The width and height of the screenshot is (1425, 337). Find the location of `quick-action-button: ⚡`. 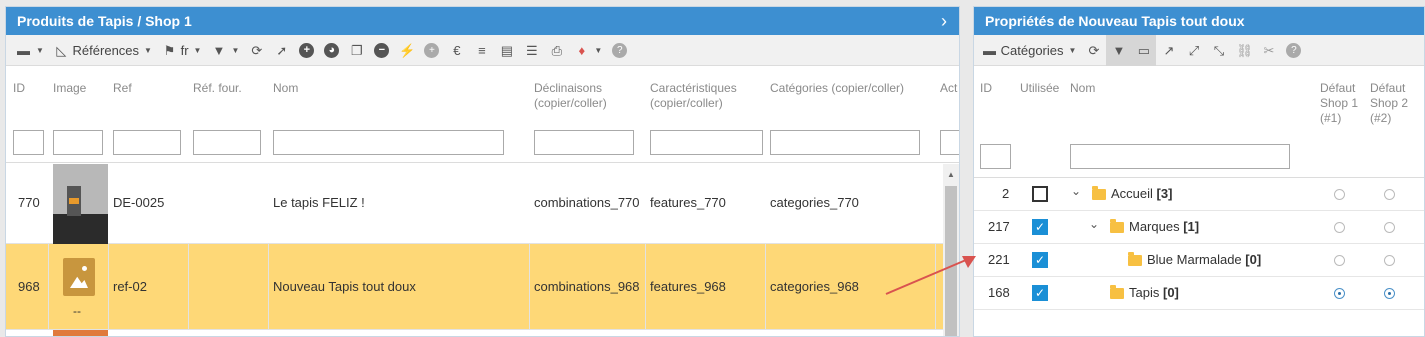

quick-action-button: ⚡ is located at coordinates (406, 50).